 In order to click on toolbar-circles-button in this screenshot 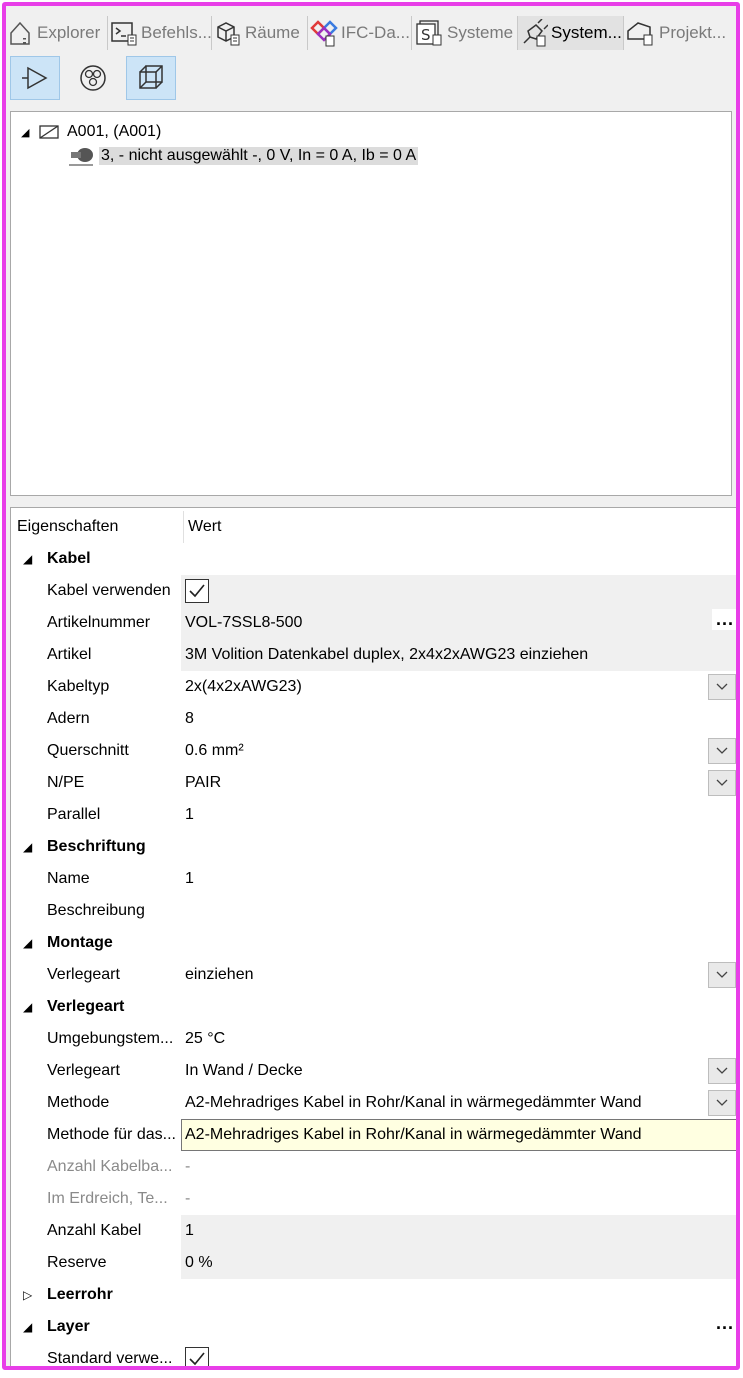, I will do `click(93, 78)`.